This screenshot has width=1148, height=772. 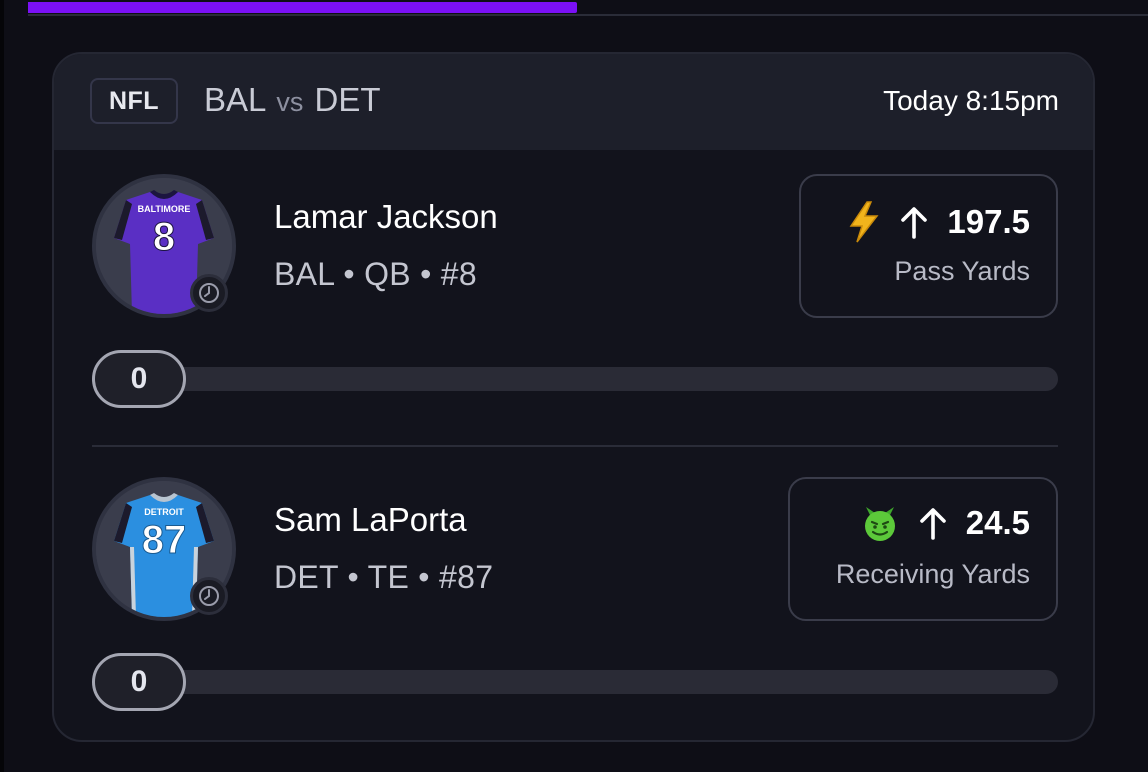 I want to click on devil-face-icon, so click(x=879, y=524).